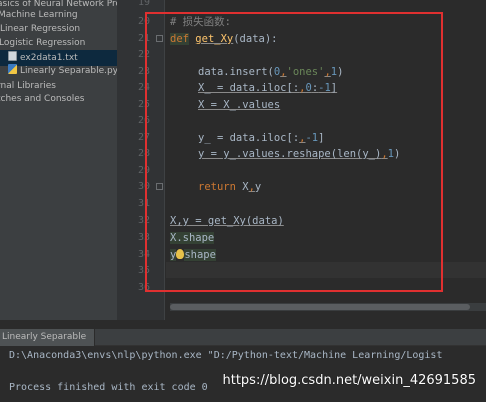 This screenshot has height=402, width=486. I want to click on code-line-21: def get_Xy(data):, so click(224, 39).